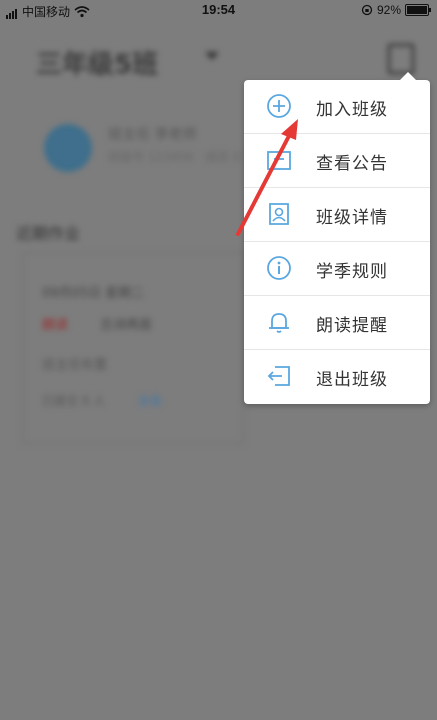  I want to click on bell-icon, so click(279, 323).